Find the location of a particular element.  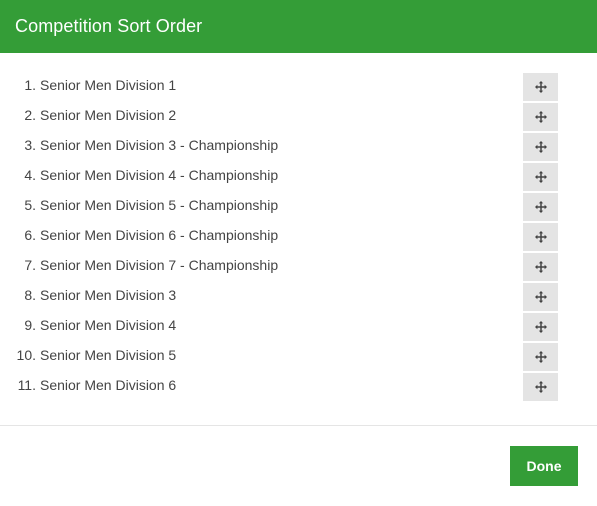

competition-index: 4. is located at coordinates (30, 175).